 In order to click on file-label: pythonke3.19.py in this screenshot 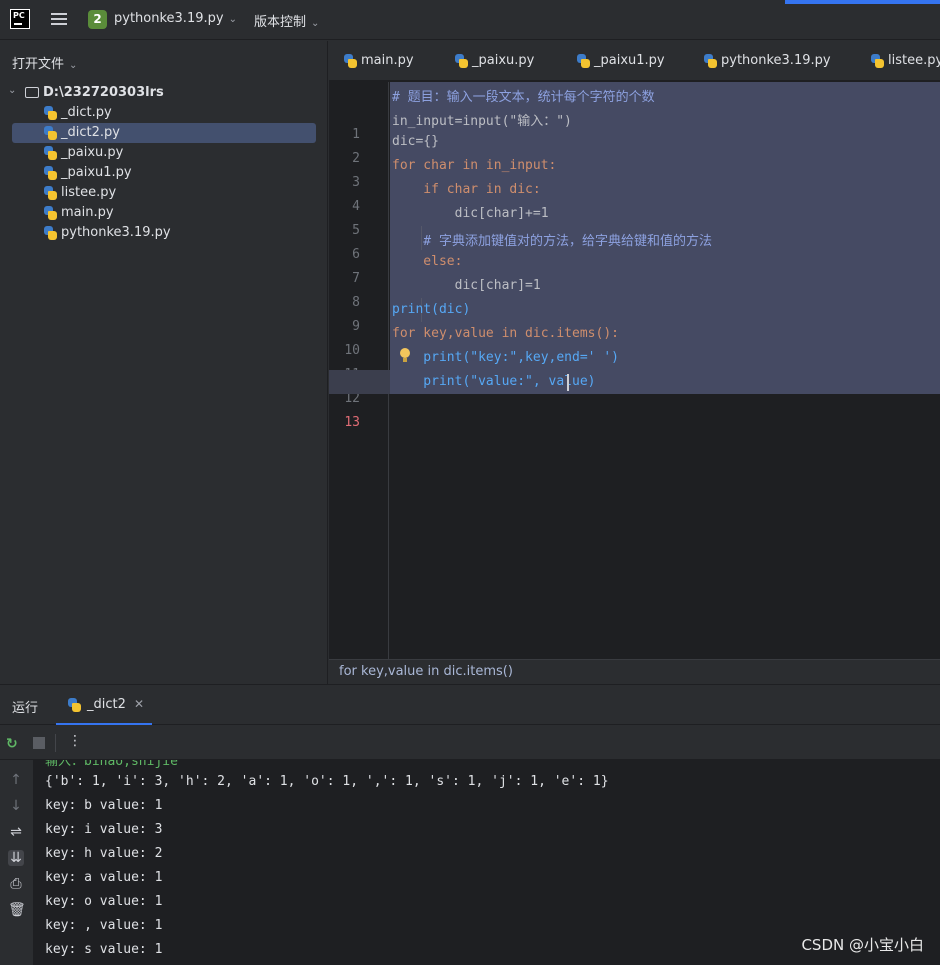, I will do `click(116, 232)`.